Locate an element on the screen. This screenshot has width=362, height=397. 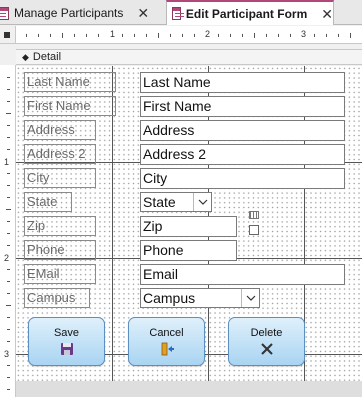
exit-door-icon is located at coordinates (167, 349).